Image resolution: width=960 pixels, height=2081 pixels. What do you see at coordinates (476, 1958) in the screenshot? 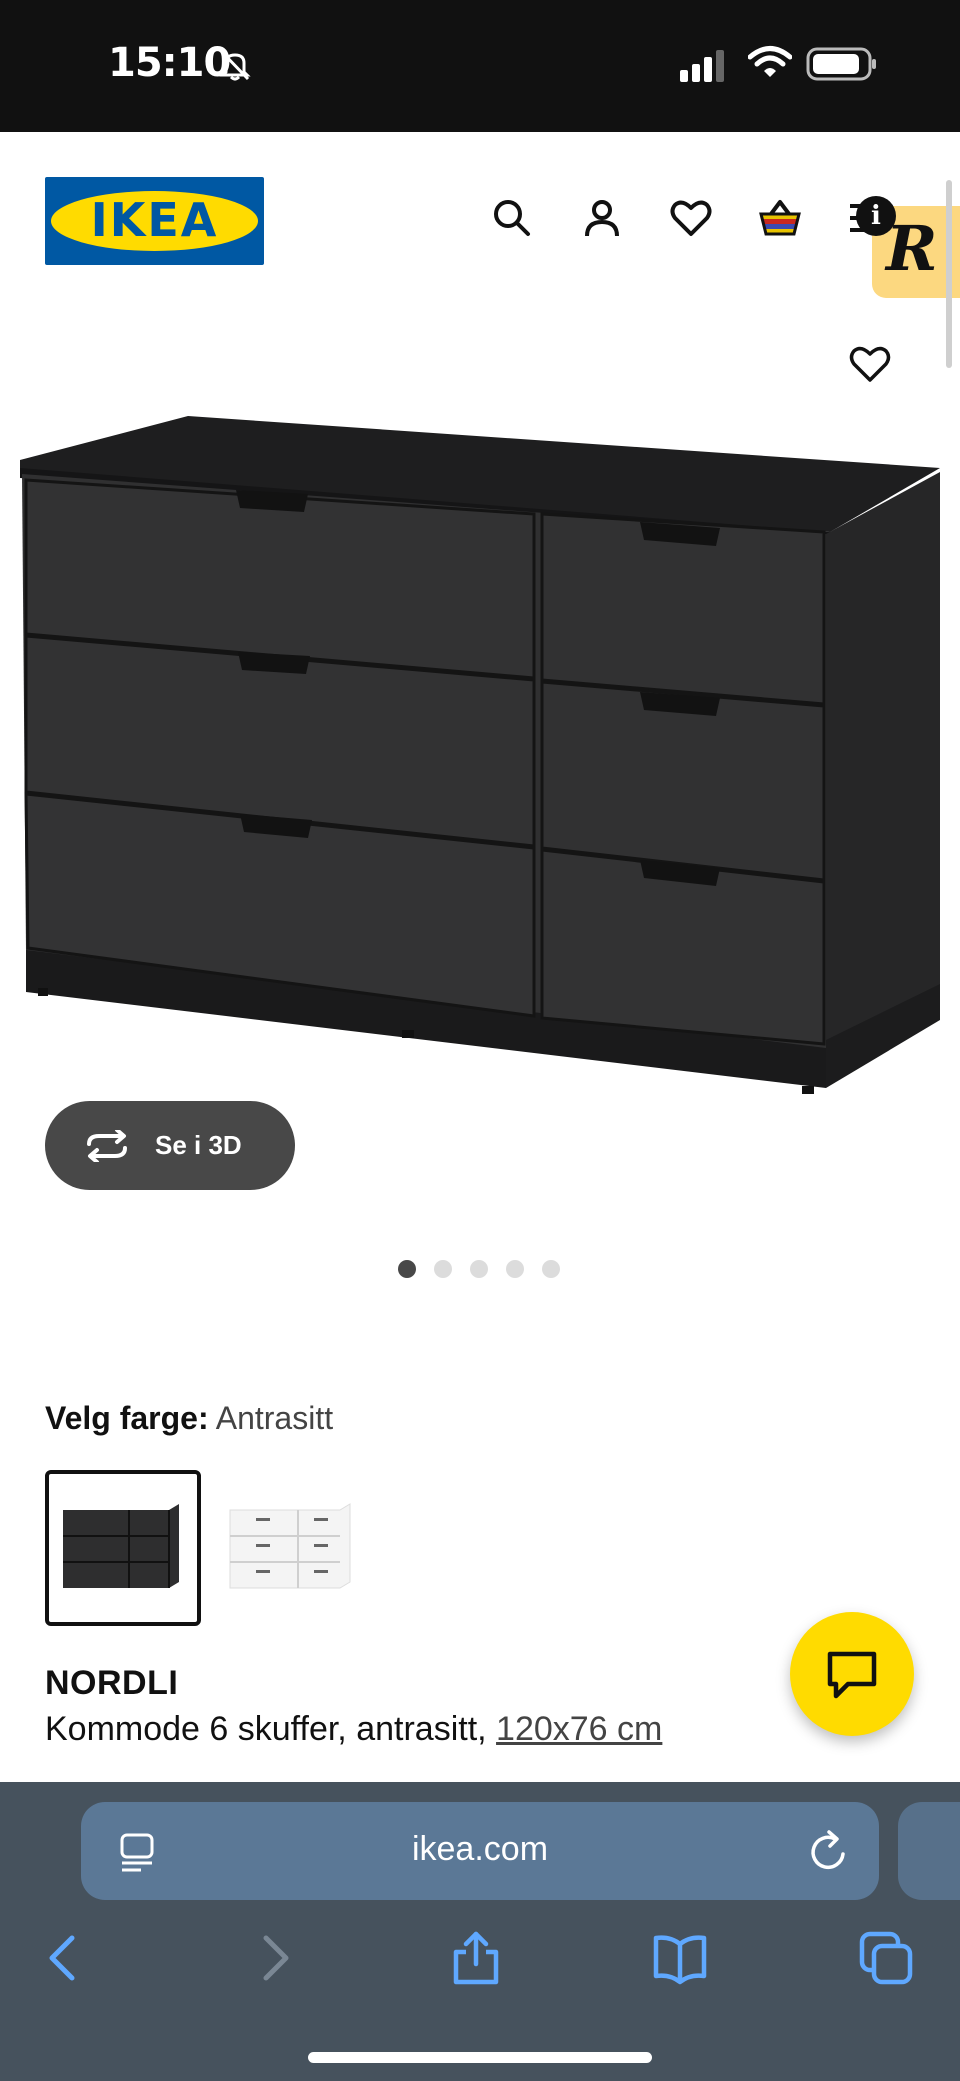
I see `share-icon` at bounding box center [476, 1958].